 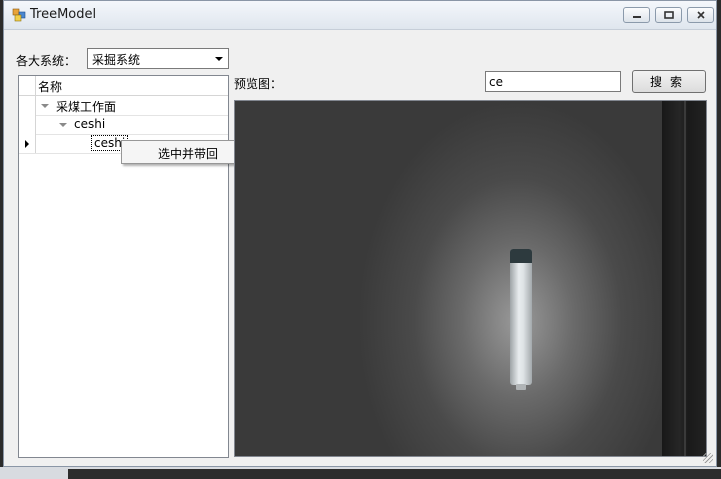 I want to click on maximize-button, so click(x=668, y=15).